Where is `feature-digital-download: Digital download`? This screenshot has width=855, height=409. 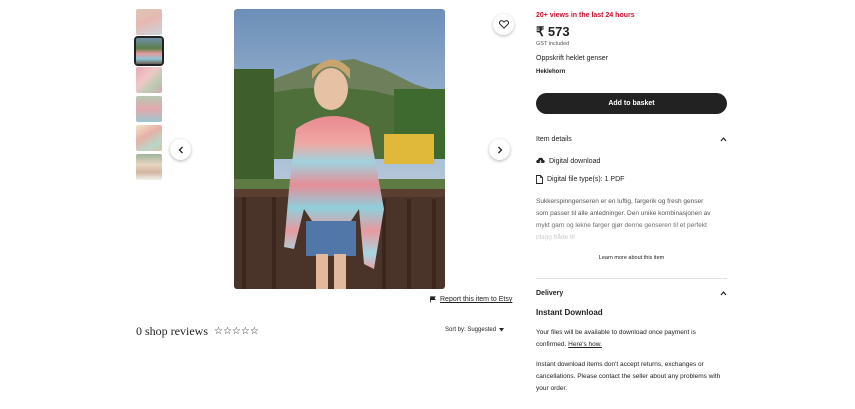 feature-digital-download: Digital download is located at coordinates (568, 161).